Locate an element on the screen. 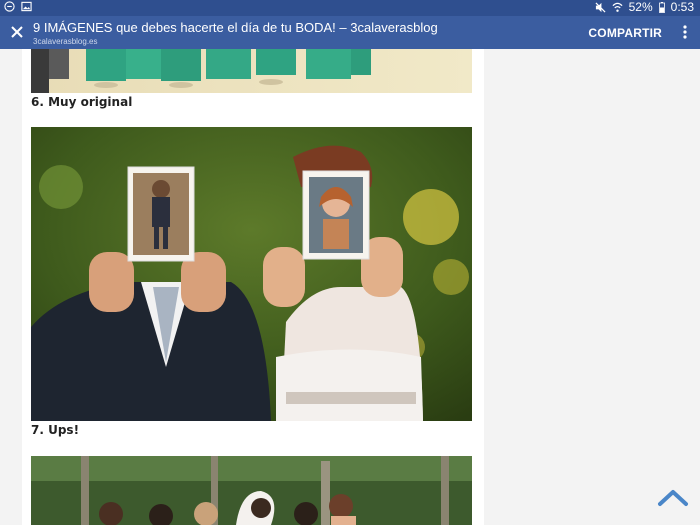 This screenshot has height=525, width=700. bridal-party-photo is located at coordinates (251, 490).